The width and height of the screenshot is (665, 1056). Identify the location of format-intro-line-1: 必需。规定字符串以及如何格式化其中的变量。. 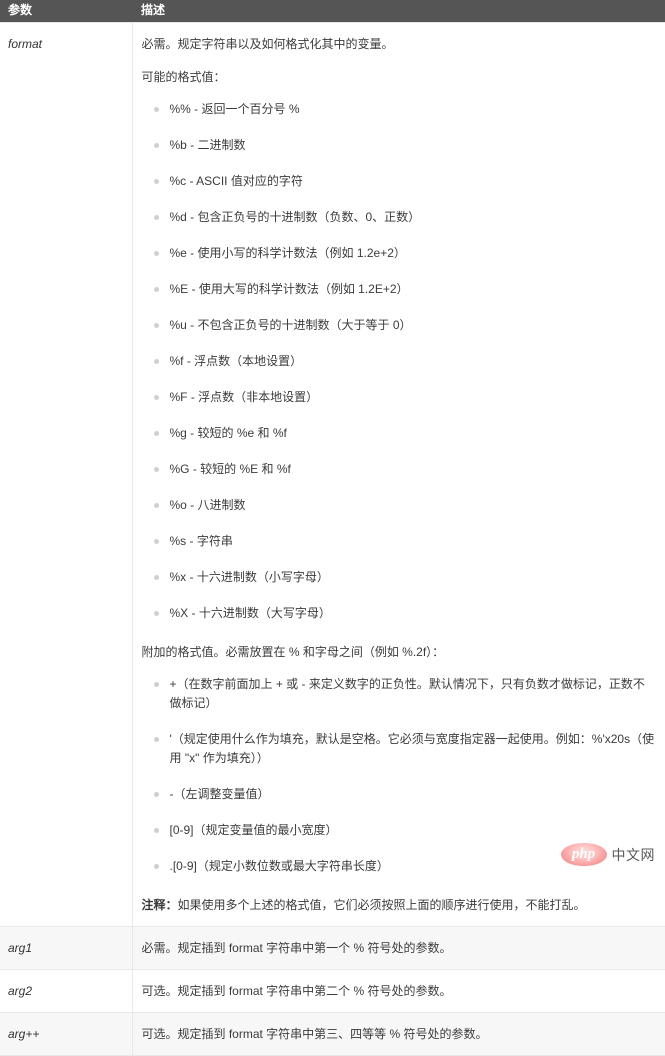
(267, 44).